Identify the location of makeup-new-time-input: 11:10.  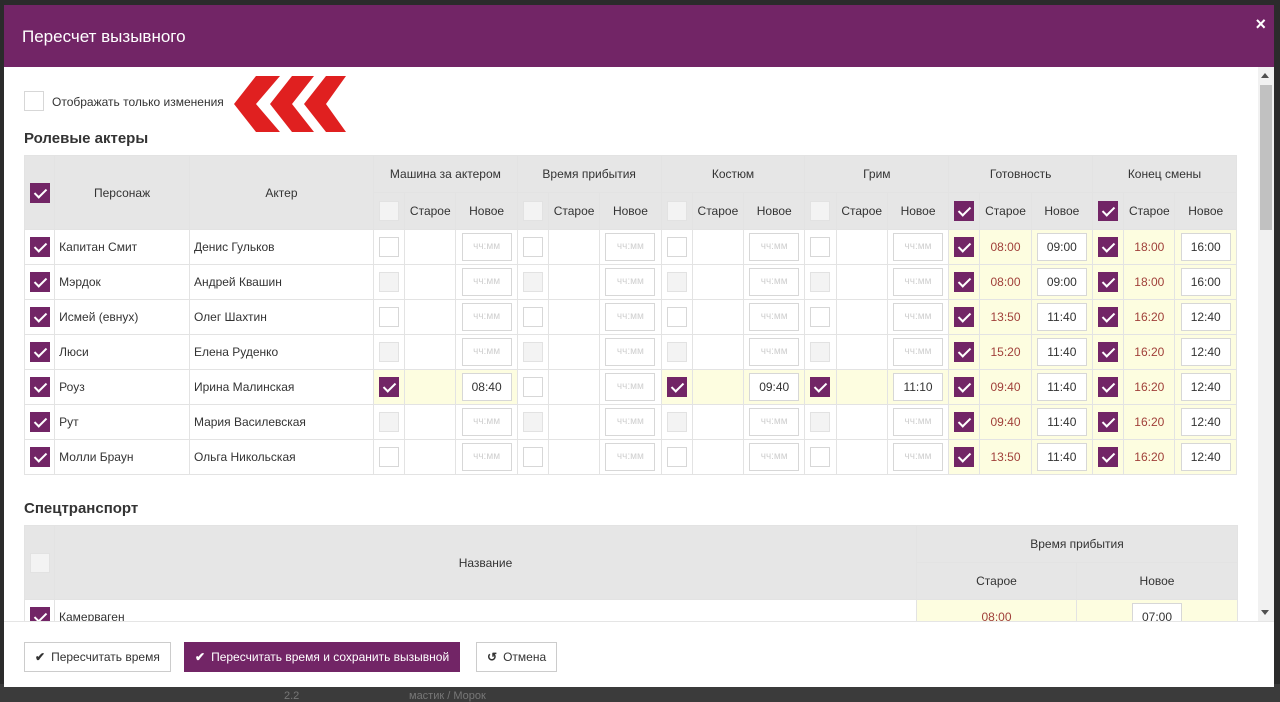
(918, 387).